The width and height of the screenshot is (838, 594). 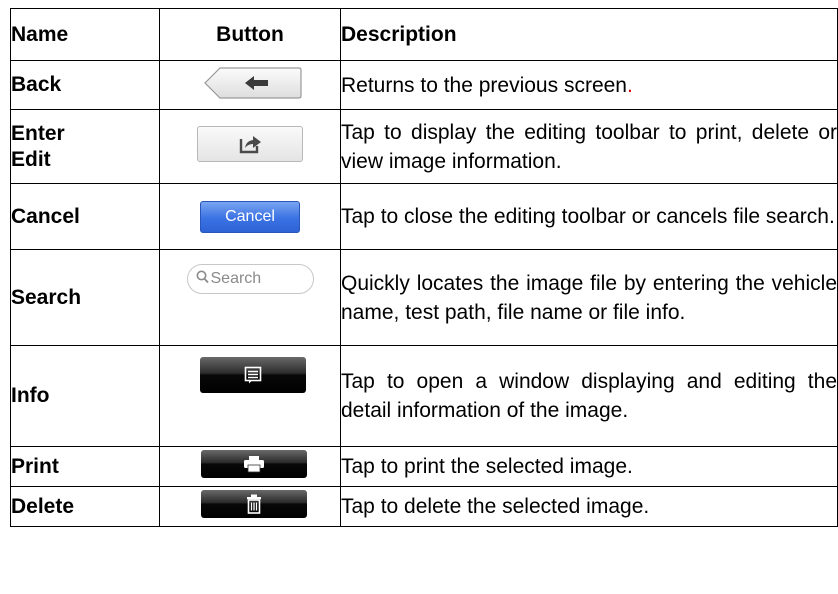 I want to click on description-text: Returns to the previous screen, so click(x=484, y=85).